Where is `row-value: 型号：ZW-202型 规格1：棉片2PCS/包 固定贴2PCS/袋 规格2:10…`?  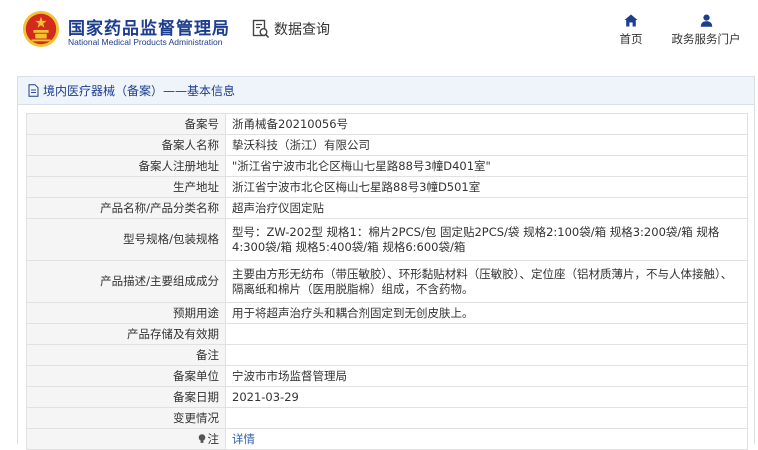 row-value: 型号：ZW-202型 规格1：棉片2PCS/包 固定贴2PCS/袋 规格2:10… is located at coordinates (486, 239).